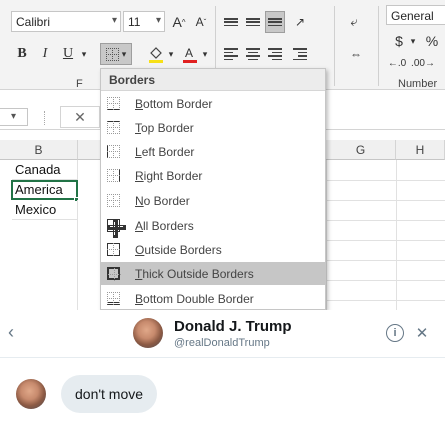  I want to click on bottom-align-button, so click(275, 22).